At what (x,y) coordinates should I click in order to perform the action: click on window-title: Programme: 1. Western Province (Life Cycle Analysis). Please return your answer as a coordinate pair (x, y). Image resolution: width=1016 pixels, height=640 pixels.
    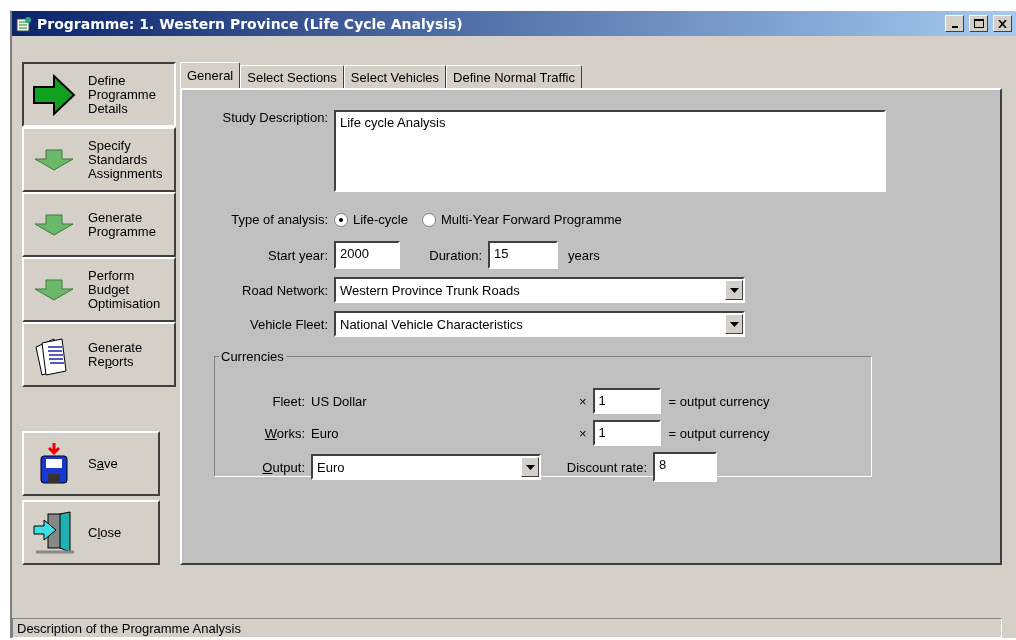
    Looking at the image, I should click on (250, 23).